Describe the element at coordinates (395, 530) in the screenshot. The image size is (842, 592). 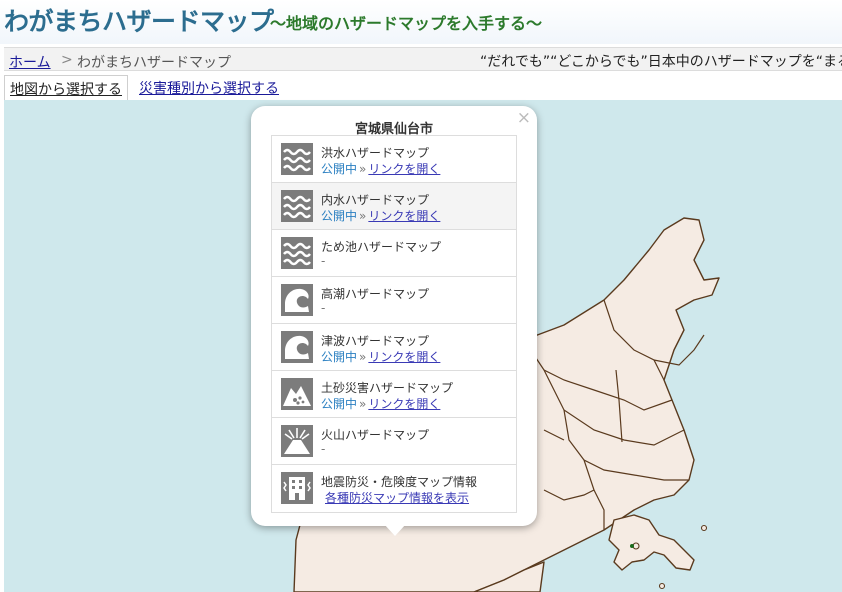
I see `popup-pointer` at that location.